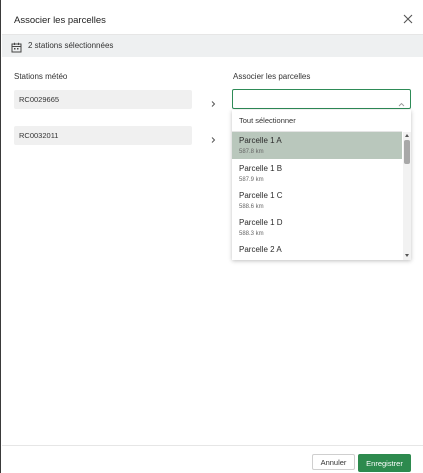 The height and width of the screenshot is (473, 423). What do you see at coordinates (71, 45) in the screenshot?
I see `selection-count-text: 2 stations sélectionnées` at bounding box center [71, 45].